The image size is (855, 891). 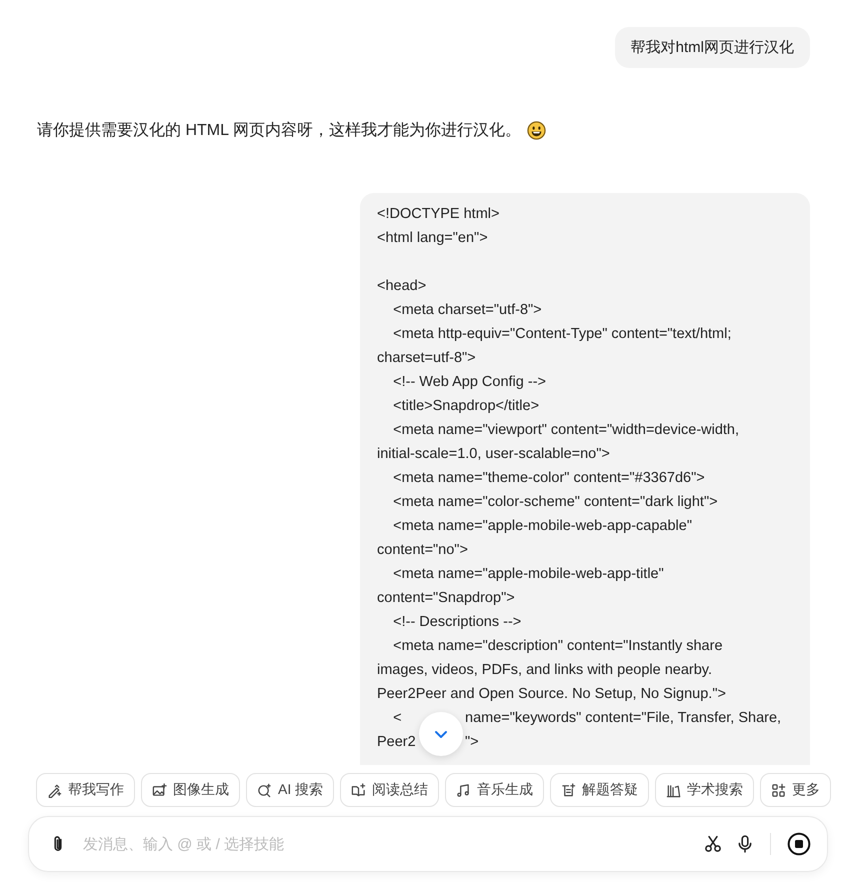 What do you see at coordinates (568, 790) in the screenshot?
I see `document-icon` at bounding box center [568, 790].